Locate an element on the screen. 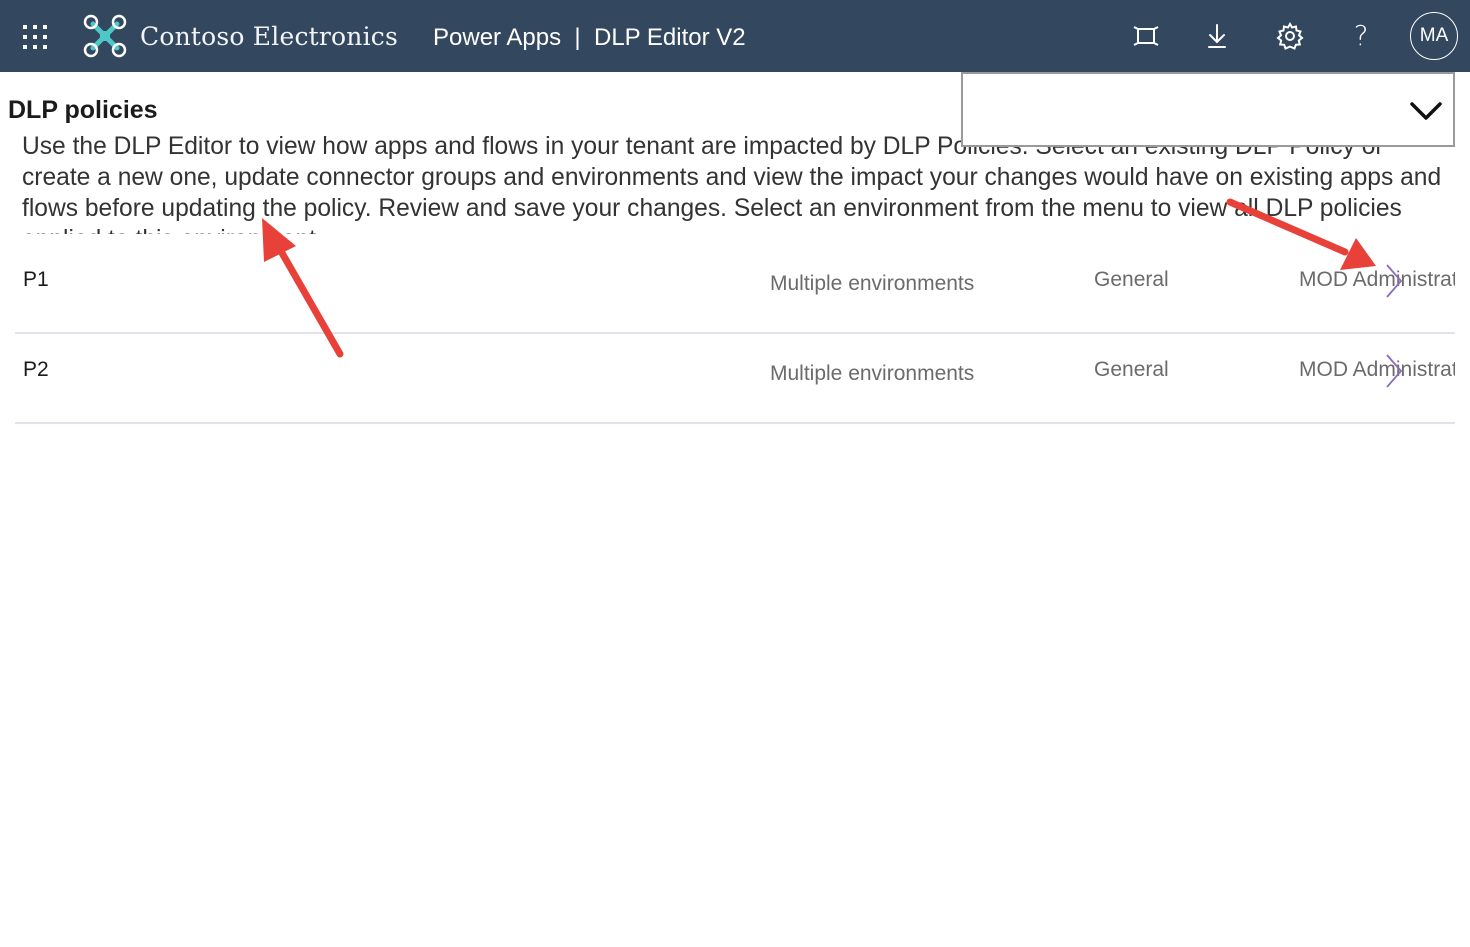  download-icon is located at coordinates (1217, 36).